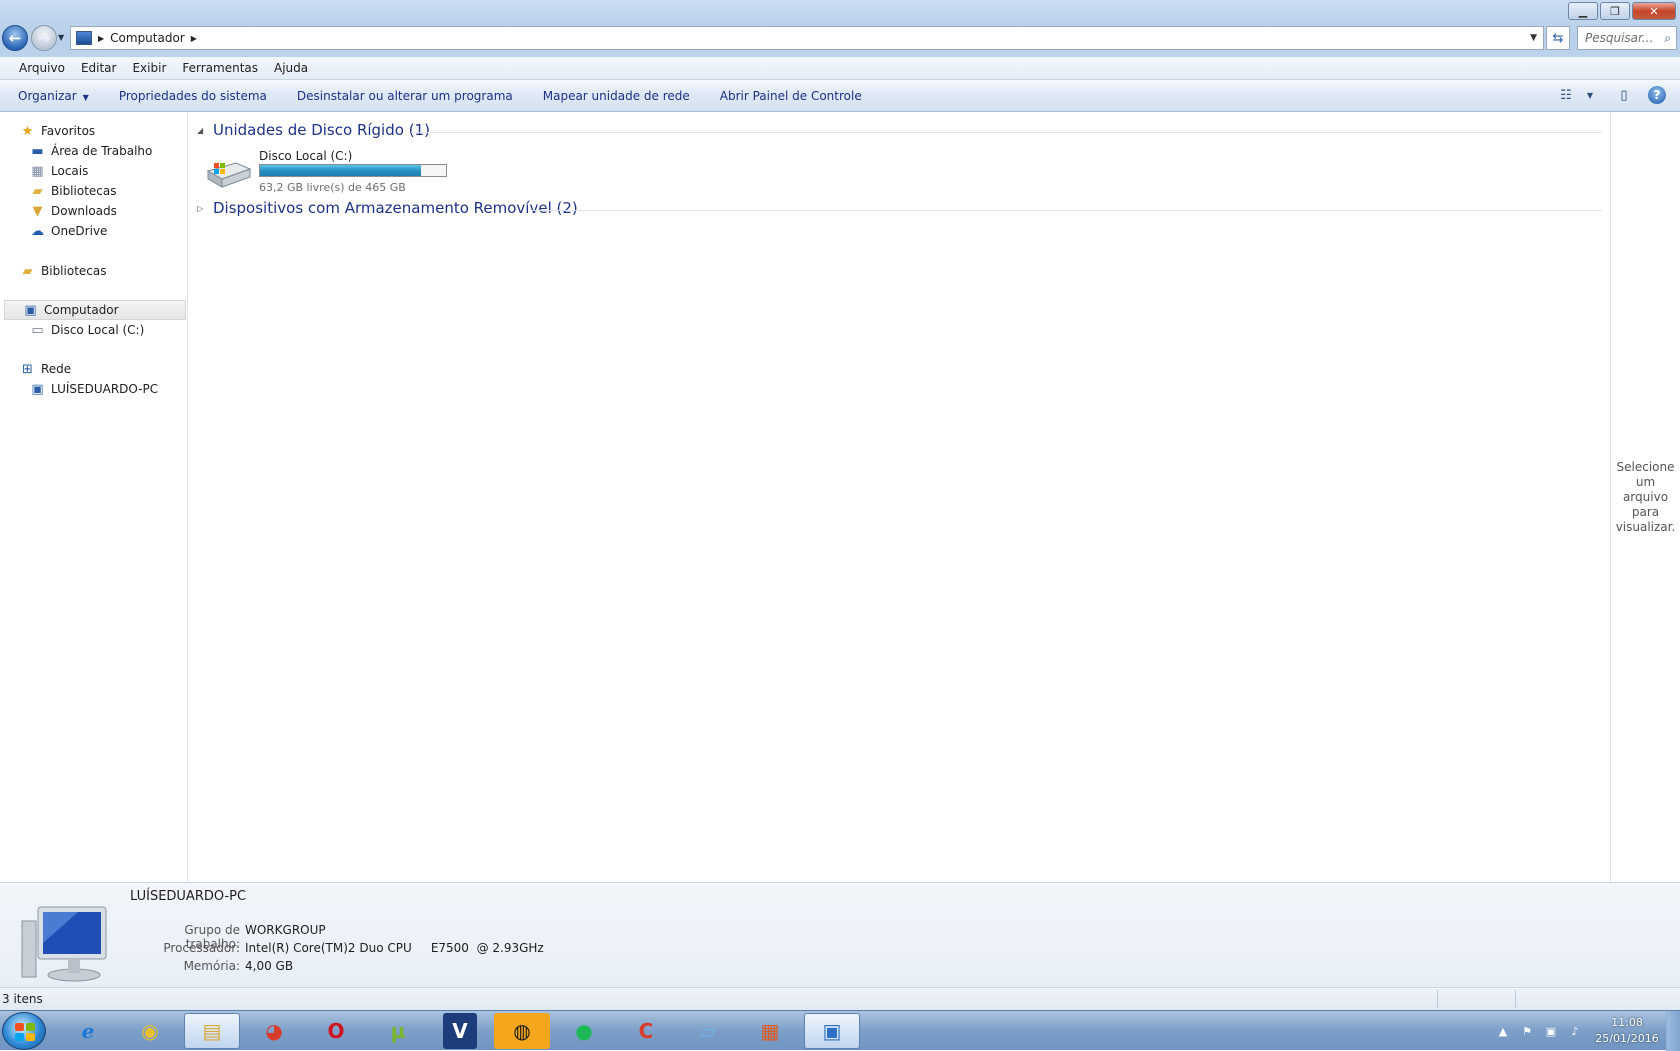 Image resolution: width=1680 pixels, height=1051 pixels. What do you see at coordinates (37, 231) in the screenshot?
I see `cloud-icon: ☁` at bounding box center [37, 231].